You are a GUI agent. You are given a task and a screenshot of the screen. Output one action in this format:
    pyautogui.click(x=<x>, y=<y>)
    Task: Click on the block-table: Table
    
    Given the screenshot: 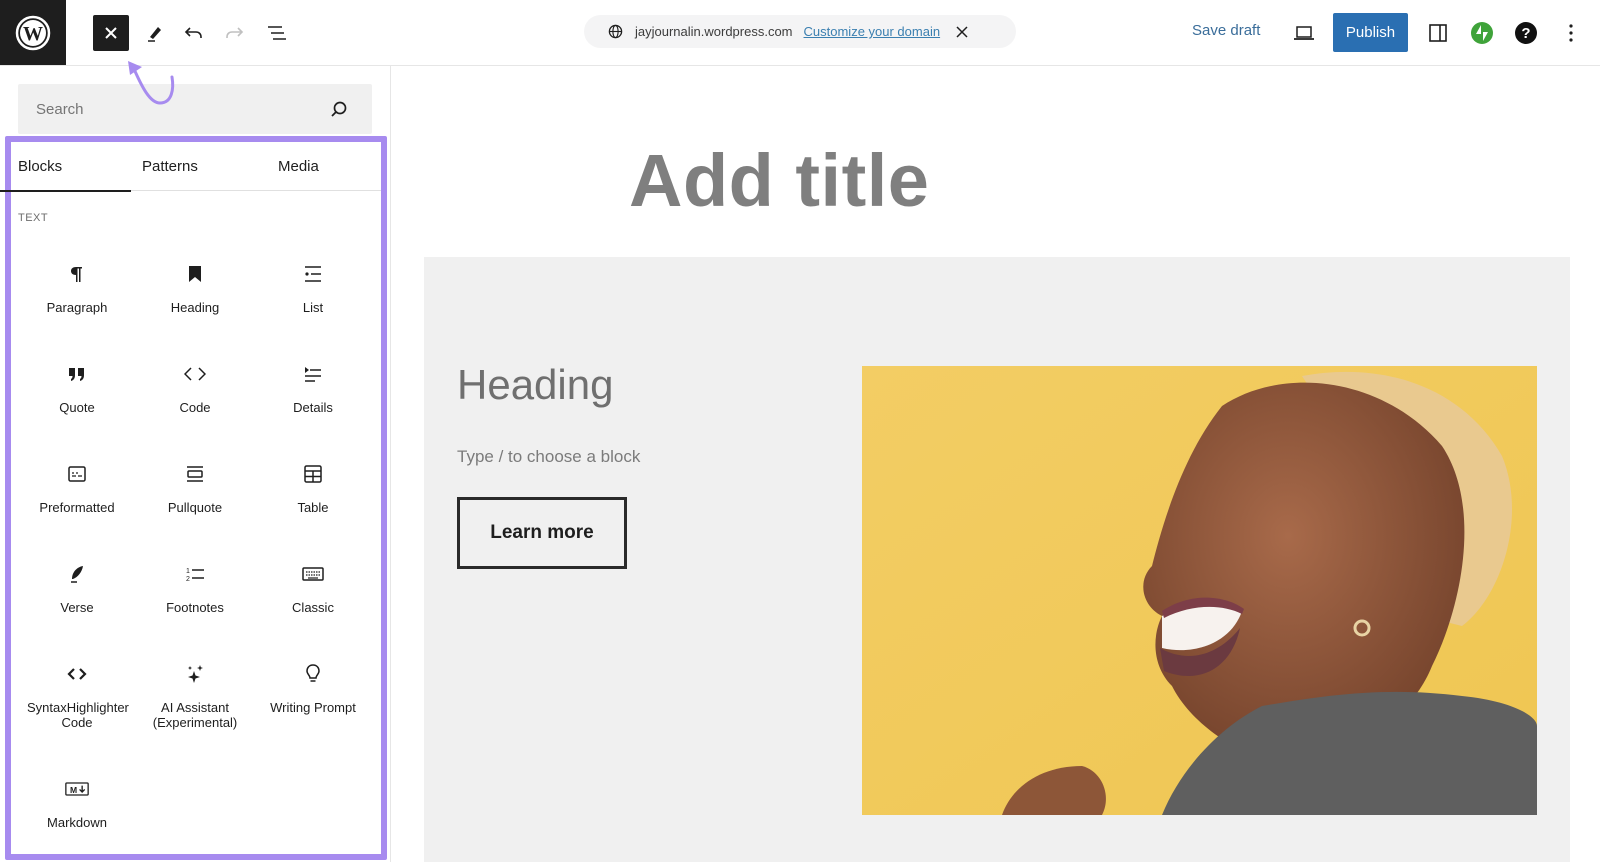 What is the action you would take?
    pyautogui.click(x=313, y=498)
    